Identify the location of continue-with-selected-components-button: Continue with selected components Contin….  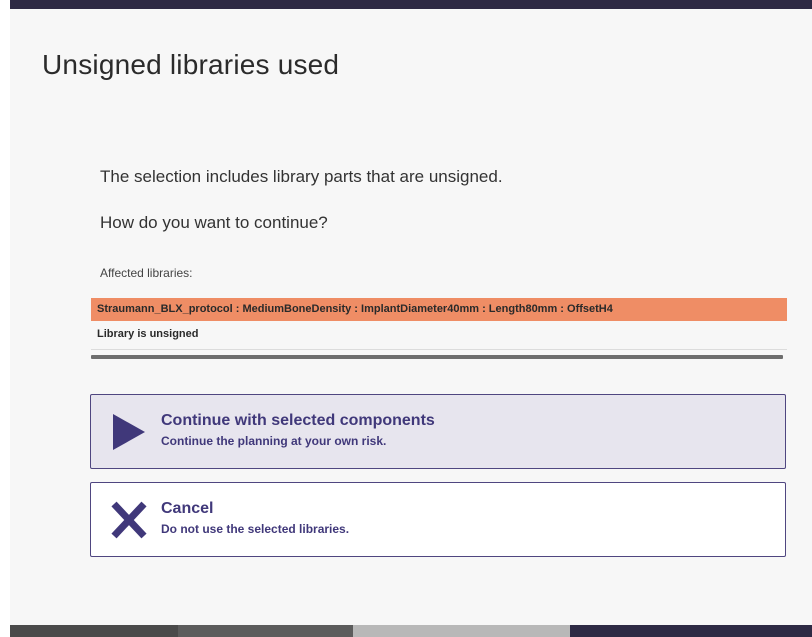
(438, 431).